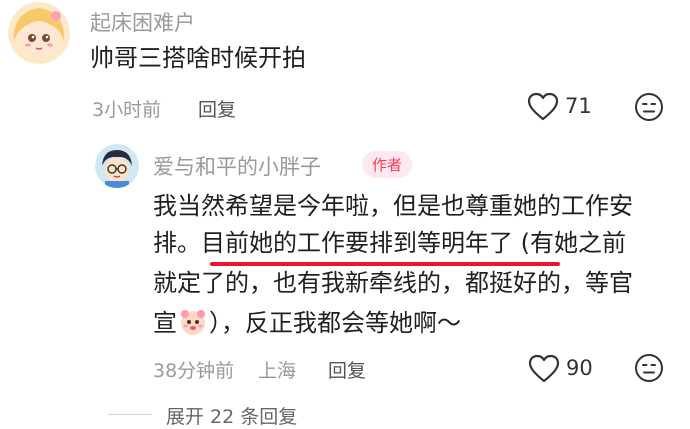 This screenshot has width=690, height=429. What do you see at coordinates (578, 106) in the screenshot?
I see `comment1-like-count: 71` at bounding box center [578, 106].